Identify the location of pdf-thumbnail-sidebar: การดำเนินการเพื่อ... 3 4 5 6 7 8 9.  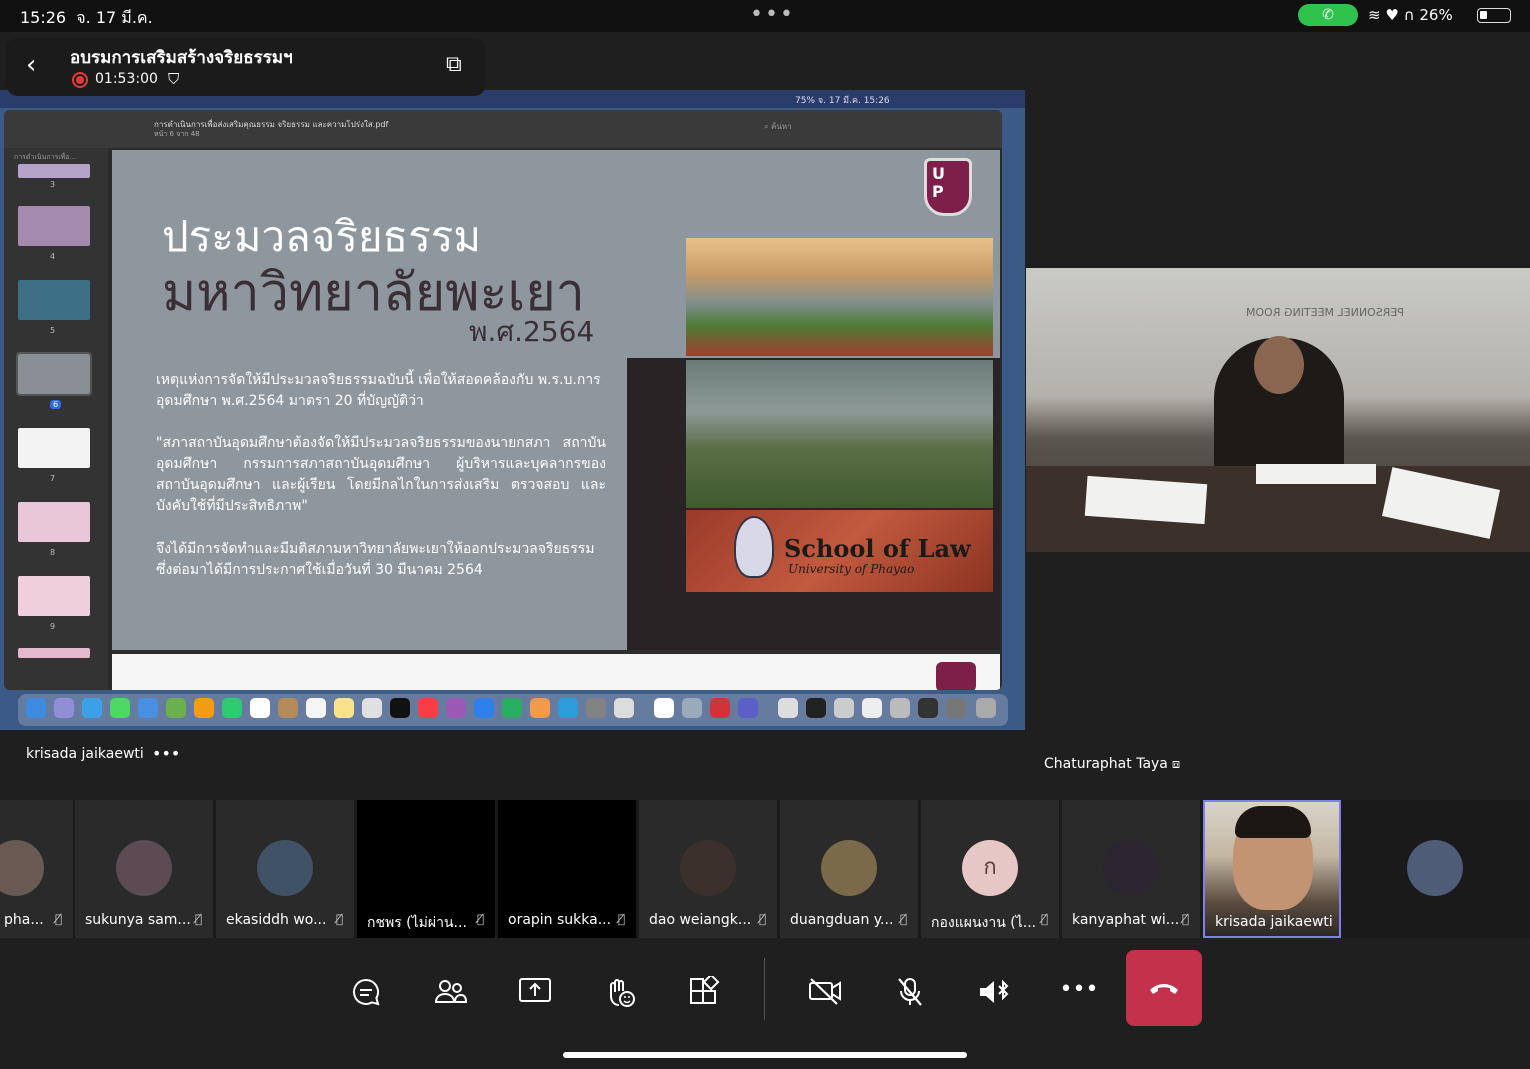
(56, 419).